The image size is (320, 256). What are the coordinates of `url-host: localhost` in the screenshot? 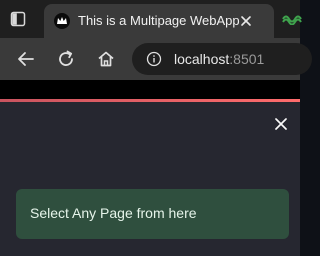 It's located at (202, 59).